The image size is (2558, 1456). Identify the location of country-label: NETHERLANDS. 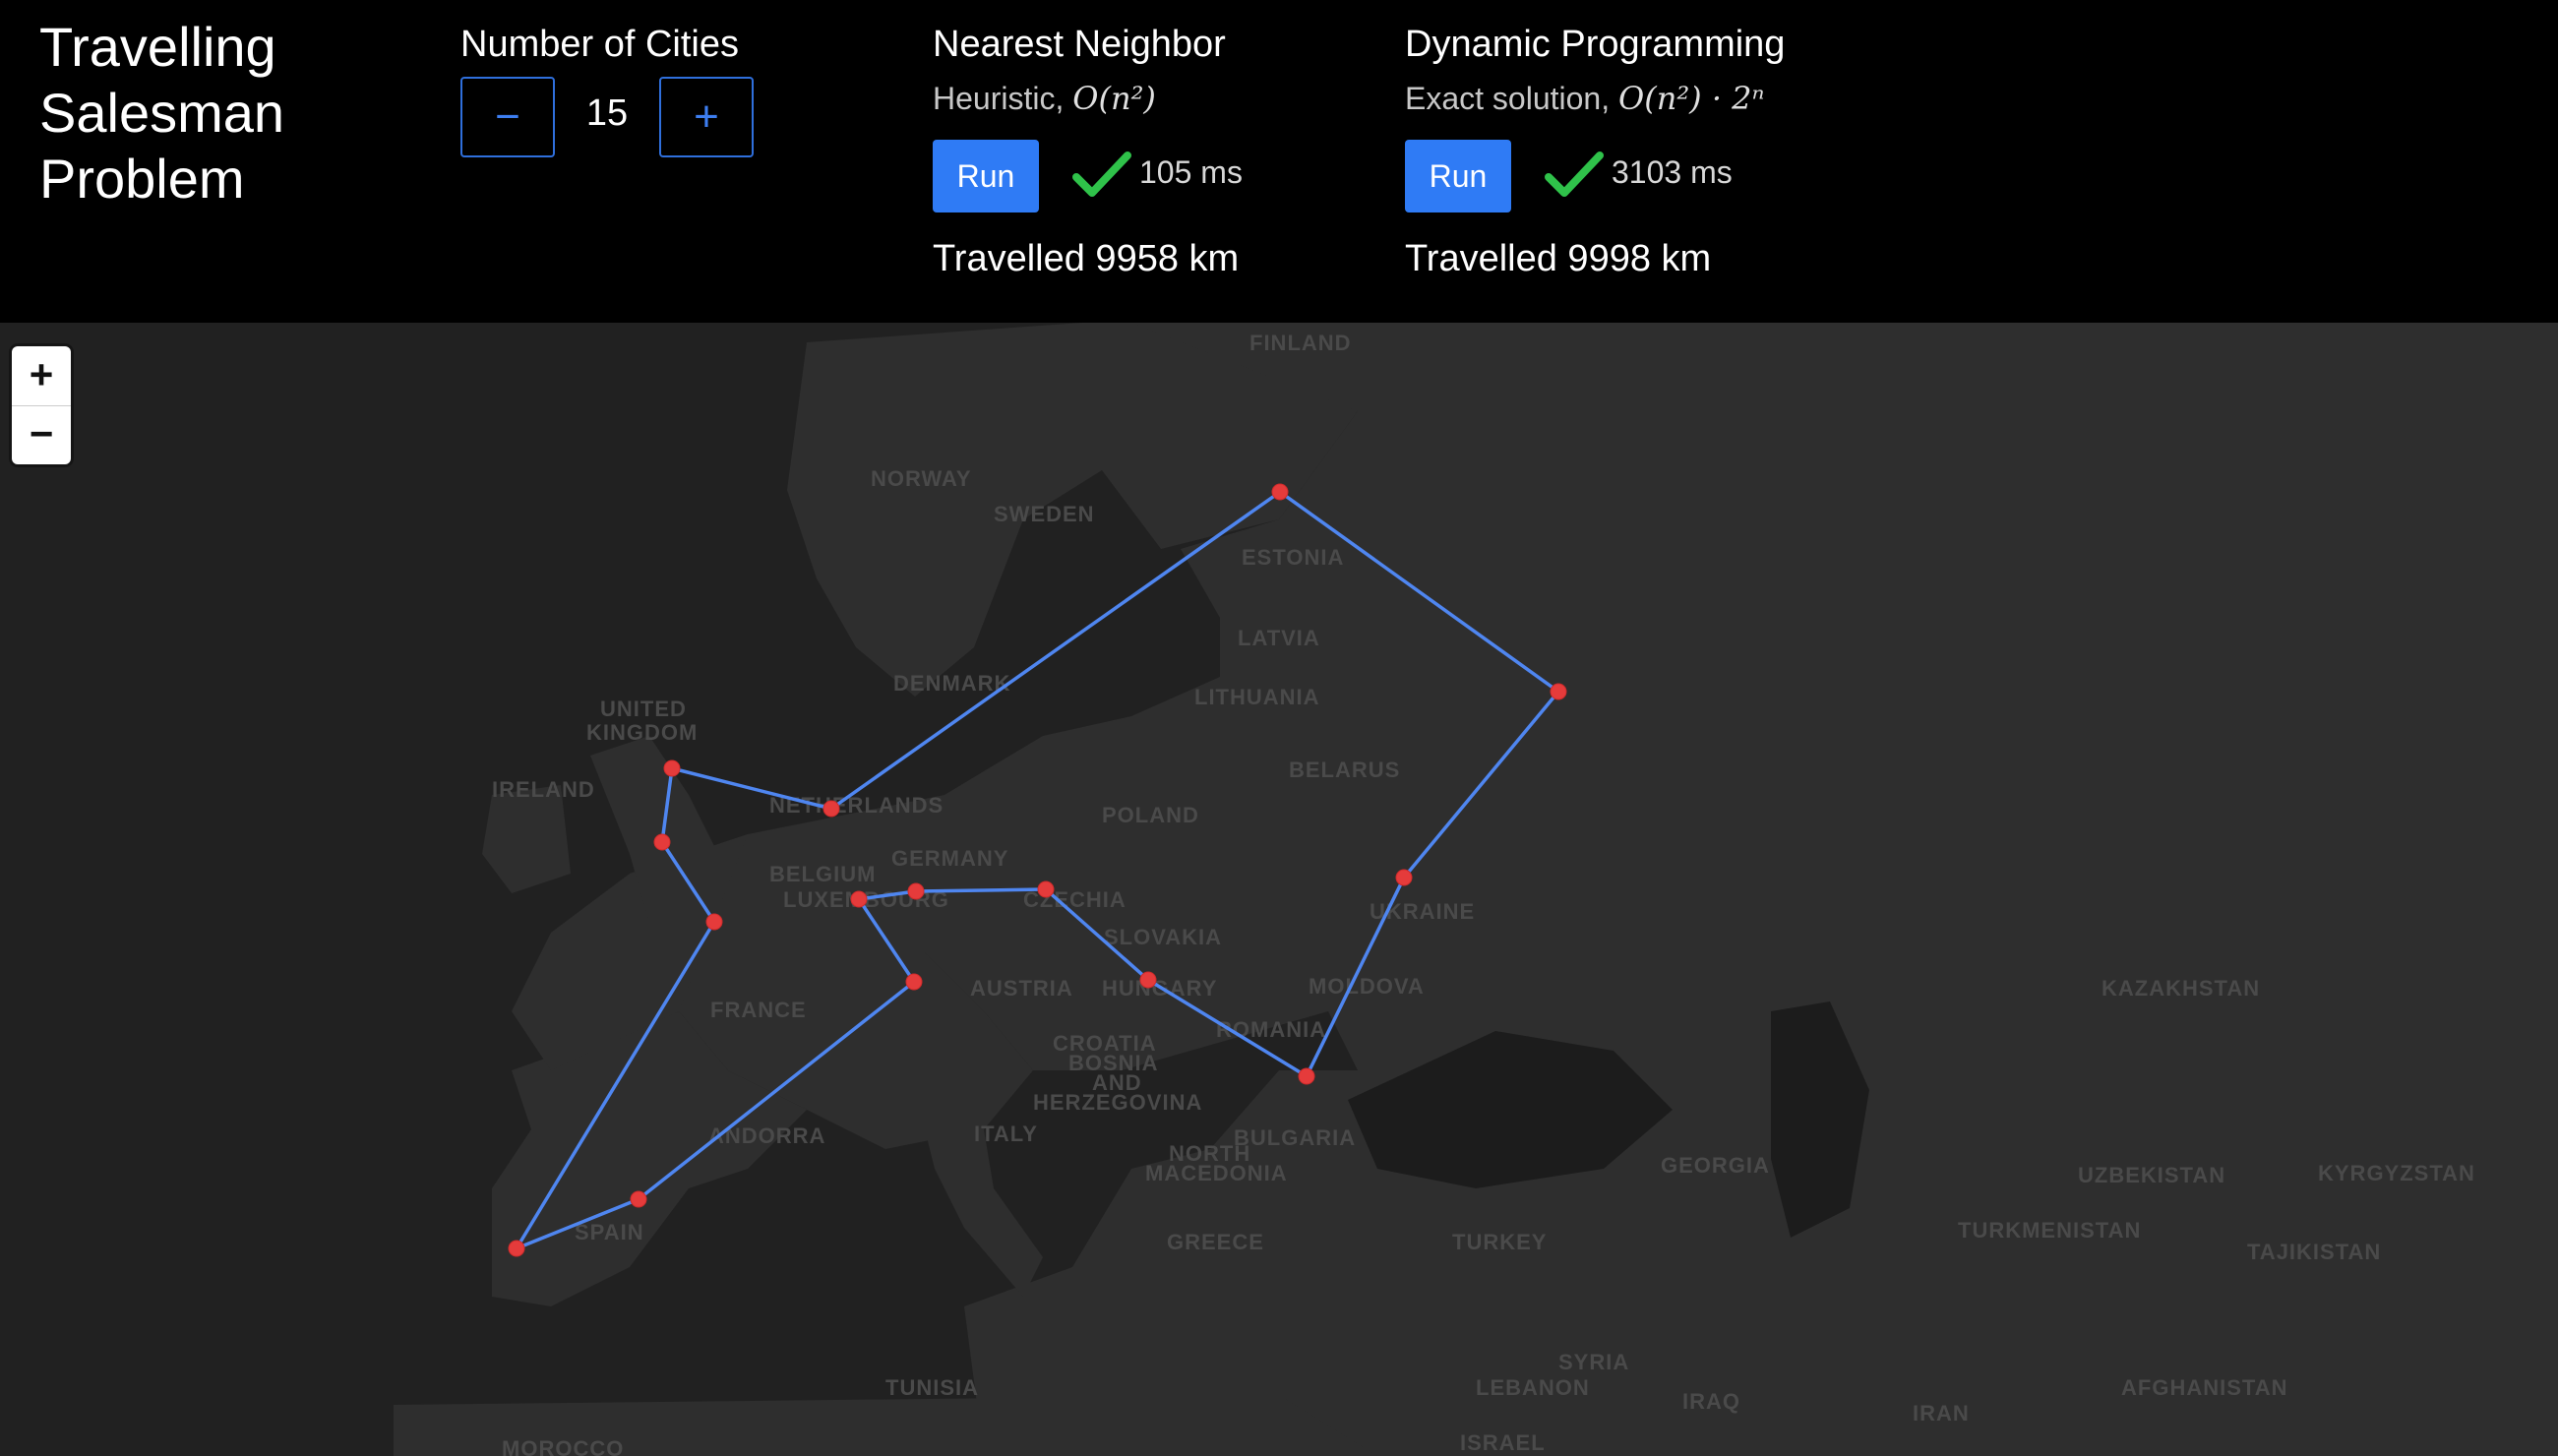
(856, 805).